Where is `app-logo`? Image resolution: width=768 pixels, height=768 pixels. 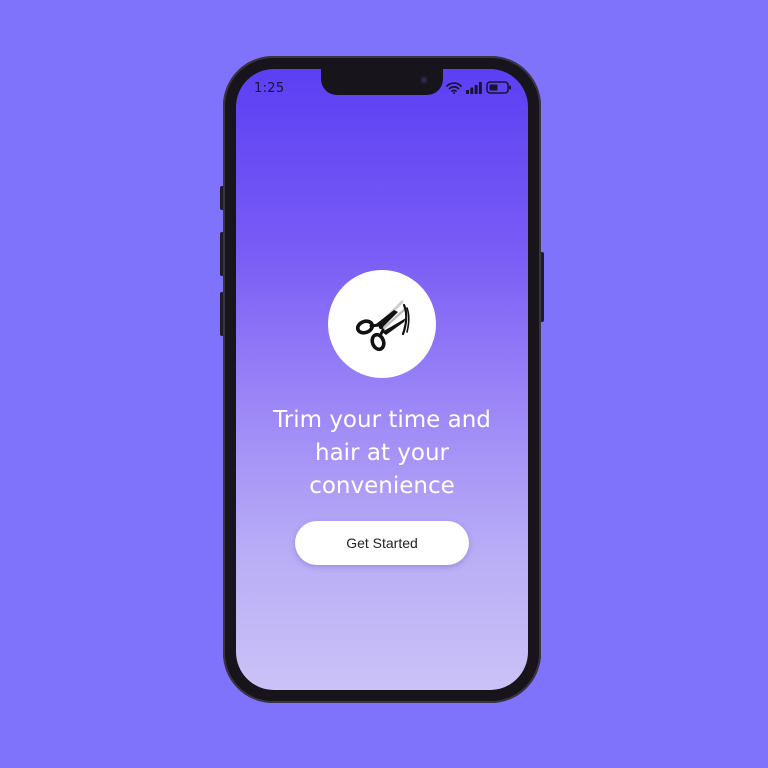
app-logo is located at coordinates (382, 324).